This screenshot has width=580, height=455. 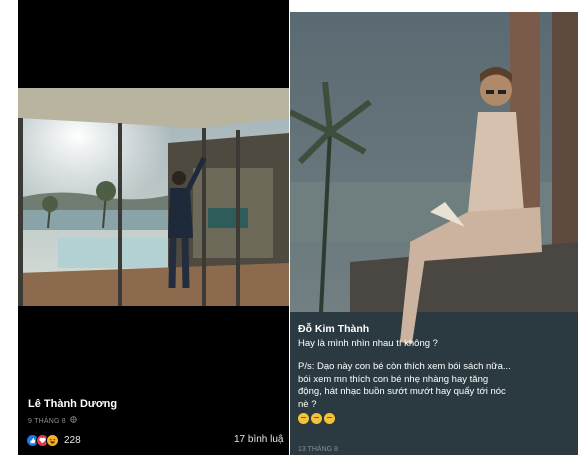 I want to click on haha-icon, so click(x=52, y=440).